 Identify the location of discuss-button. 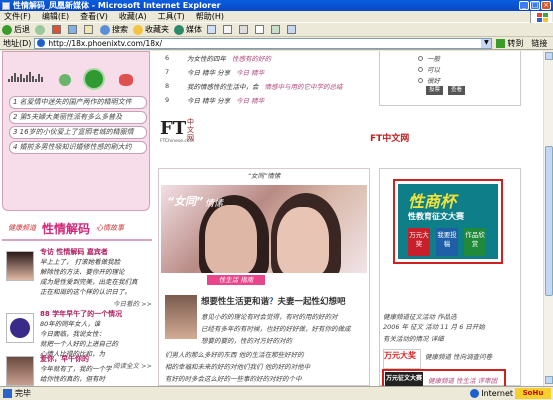
(276, 29).